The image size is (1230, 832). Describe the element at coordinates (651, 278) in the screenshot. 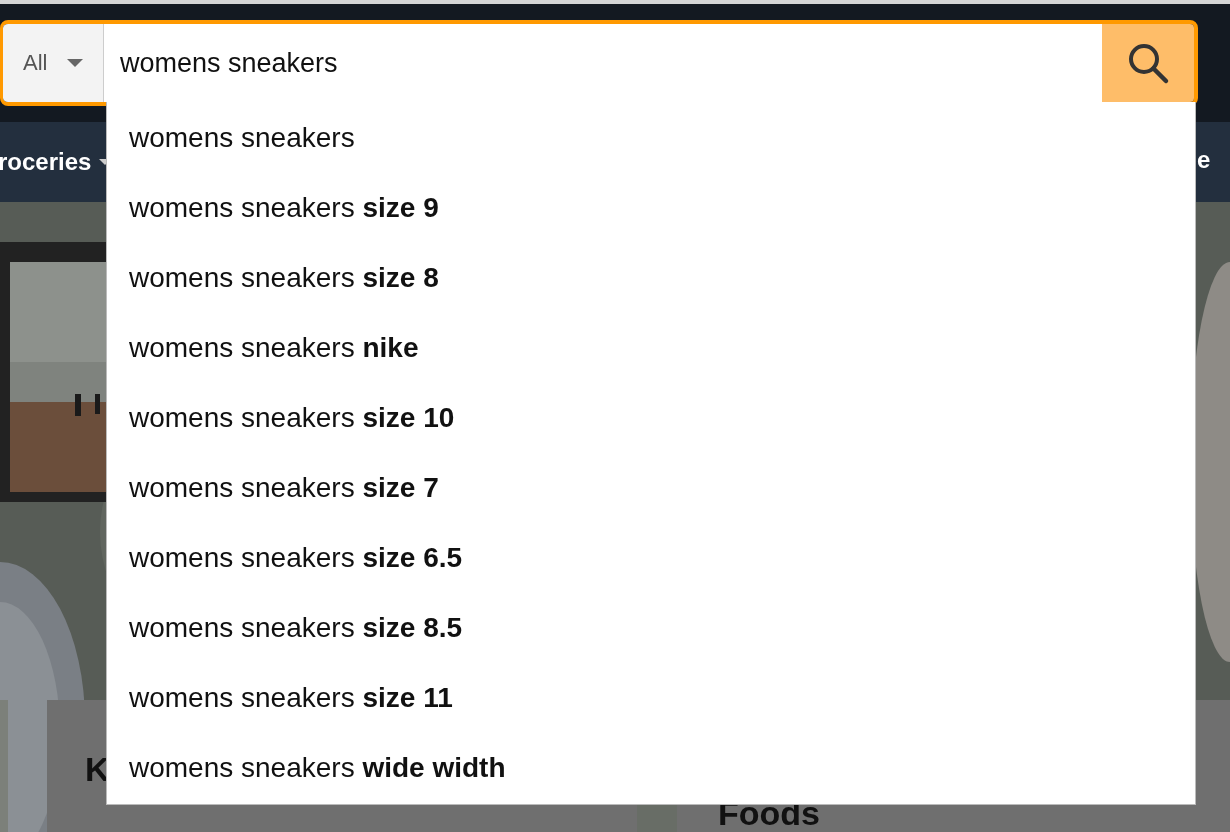

I see `suggestion-item: womens sneakers size 8` at that location.